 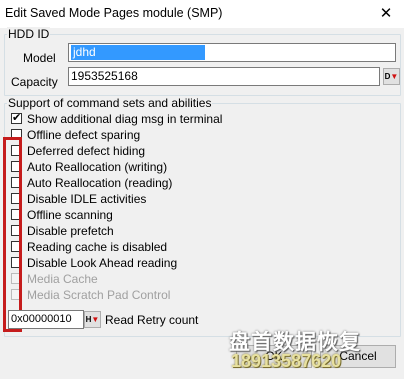 What do you see at coordinates (286, 361) in the screenshot?
I see `watermark-phone: 18913587620` at bounding box center [286, 361].